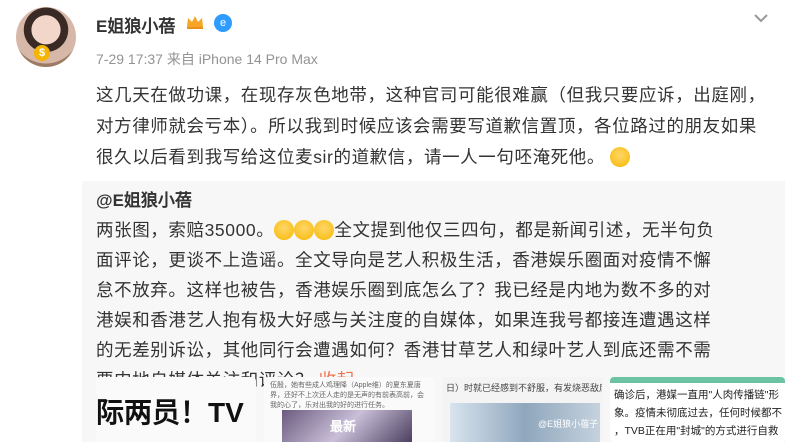 This screenshot has width=785, height=442. What do you see at coordinates (185, 230) in the screenshot?
I see `repost-text-start: 两张图，索赔35000。` at bounding box center [185, 230].